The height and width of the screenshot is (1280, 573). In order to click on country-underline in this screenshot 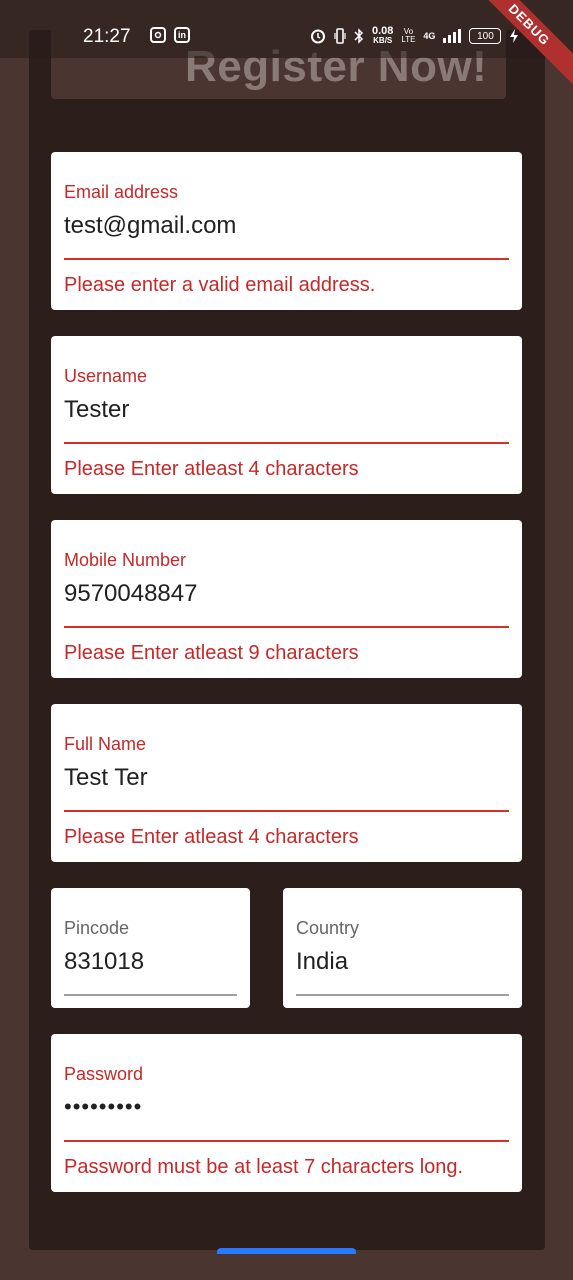, I will do `click(402, 995)`.